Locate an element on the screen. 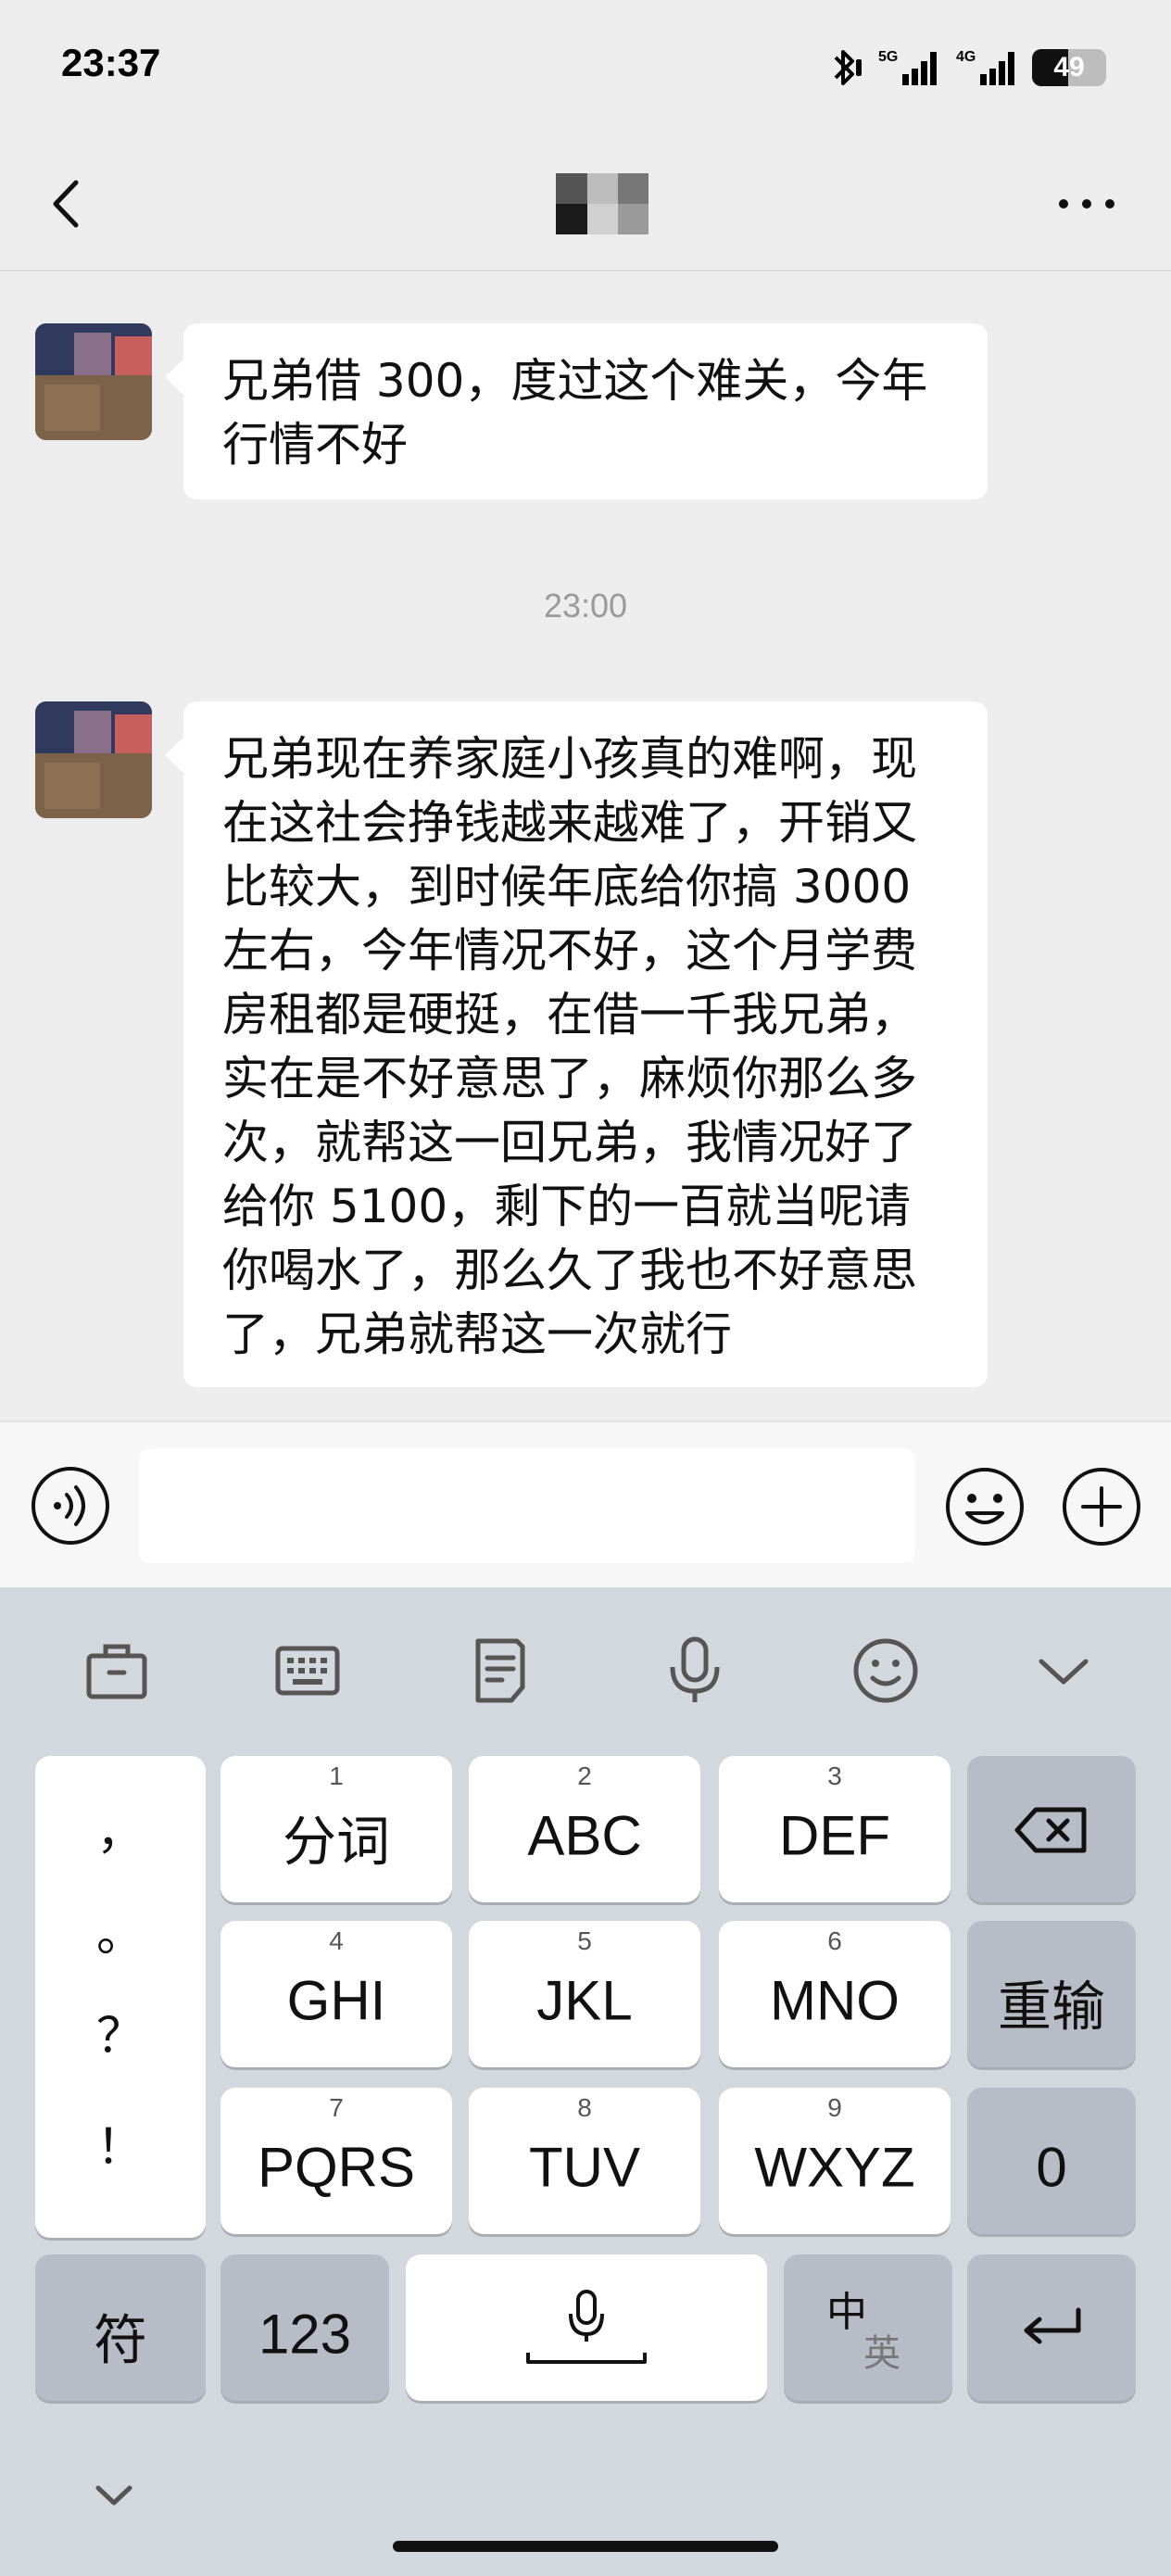  key-6-mno: 6 MNO is located at coordinates (835, 1994).